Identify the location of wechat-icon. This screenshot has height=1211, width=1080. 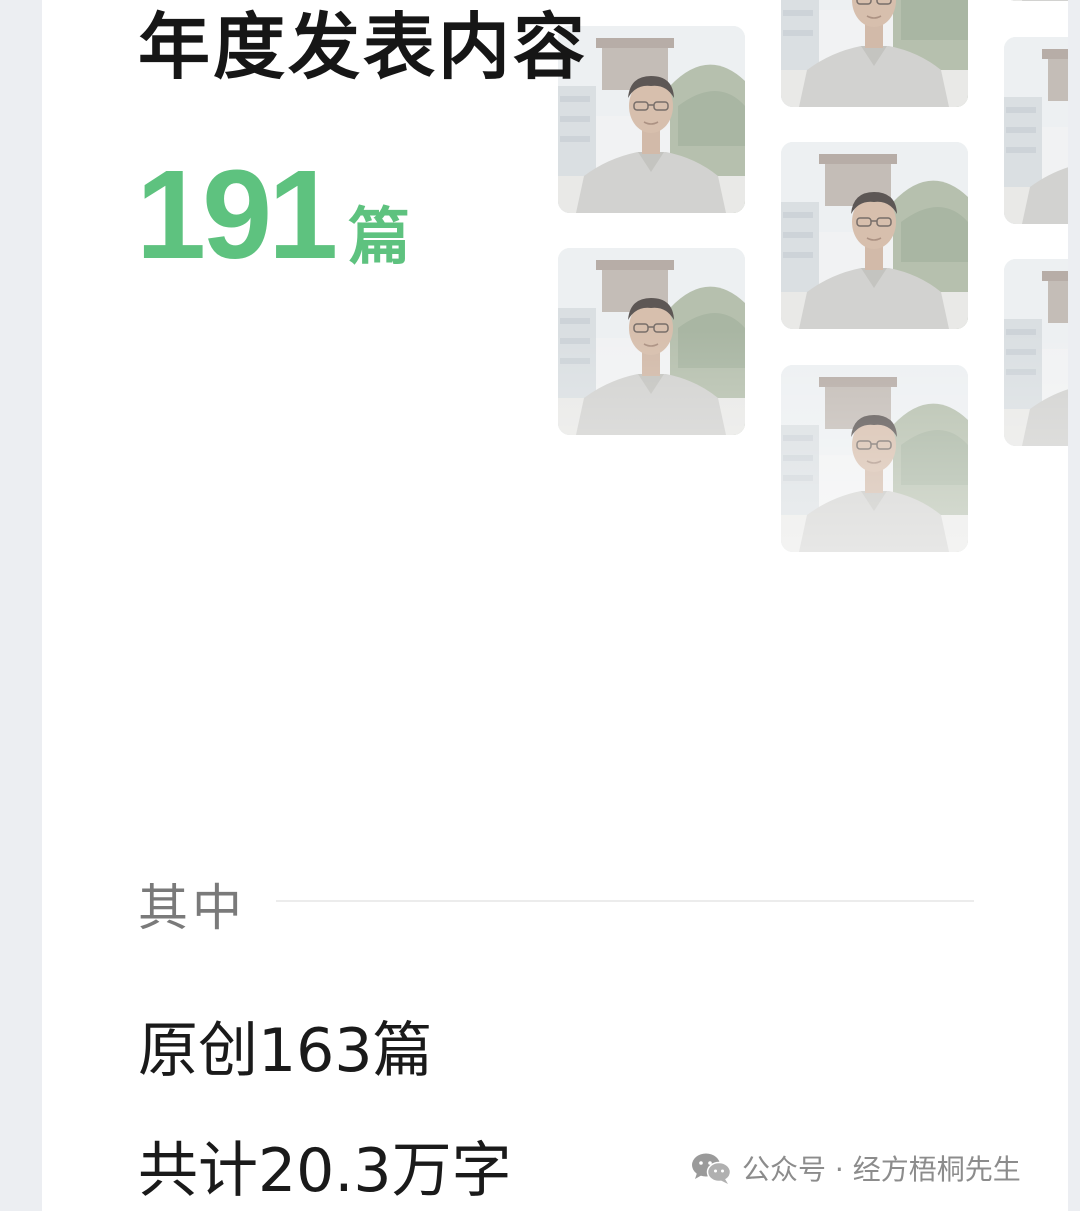
(712, 1168).